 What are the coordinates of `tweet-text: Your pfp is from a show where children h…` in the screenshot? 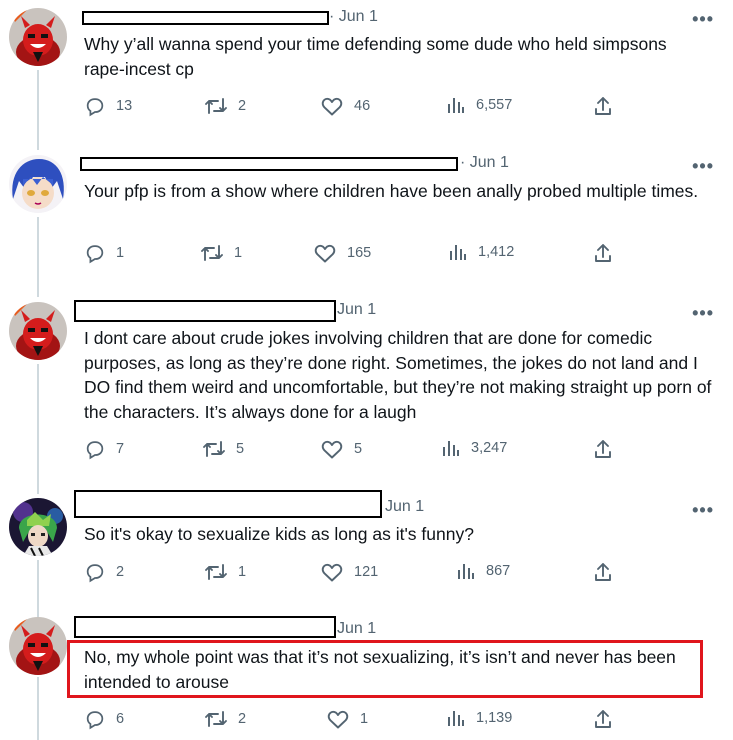 It's located at (391, 191).